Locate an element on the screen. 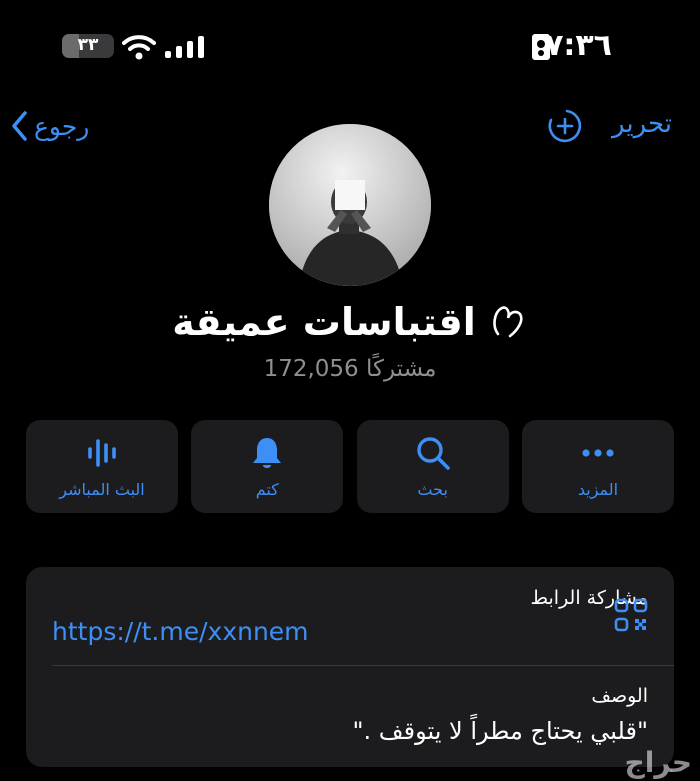  search-label: بحث is located at coordinates (432, 489).